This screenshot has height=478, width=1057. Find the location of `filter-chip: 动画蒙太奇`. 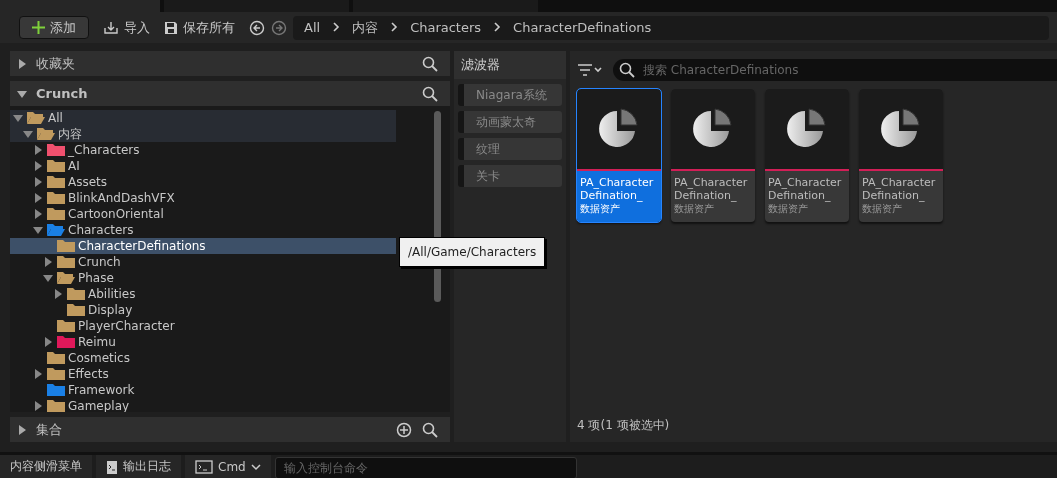

filter-chip: 动画蒙太奇 is located at coordinates (510, 122).